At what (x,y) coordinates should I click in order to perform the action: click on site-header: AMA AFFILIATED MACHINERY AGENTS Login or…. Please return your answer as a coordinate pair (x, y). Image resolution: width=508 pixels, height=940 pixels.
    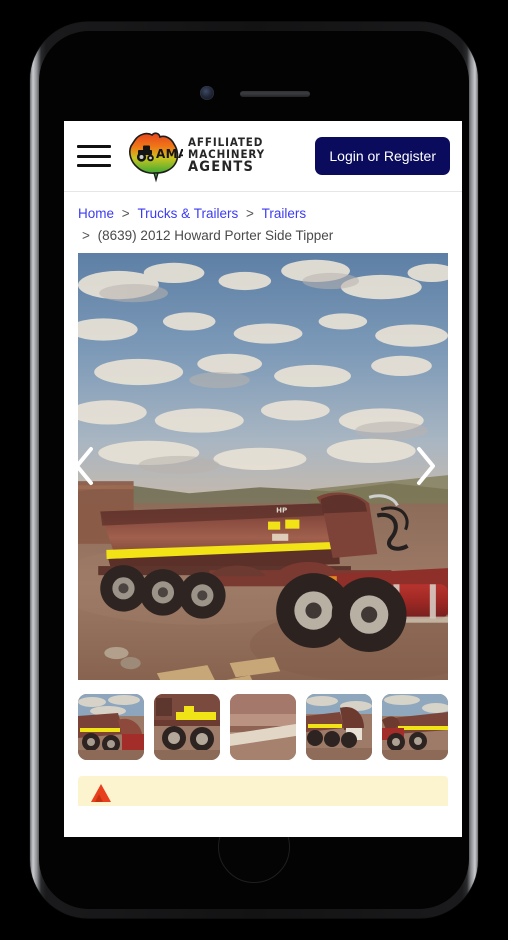
    Looking at the image, I should click on (263, 156).